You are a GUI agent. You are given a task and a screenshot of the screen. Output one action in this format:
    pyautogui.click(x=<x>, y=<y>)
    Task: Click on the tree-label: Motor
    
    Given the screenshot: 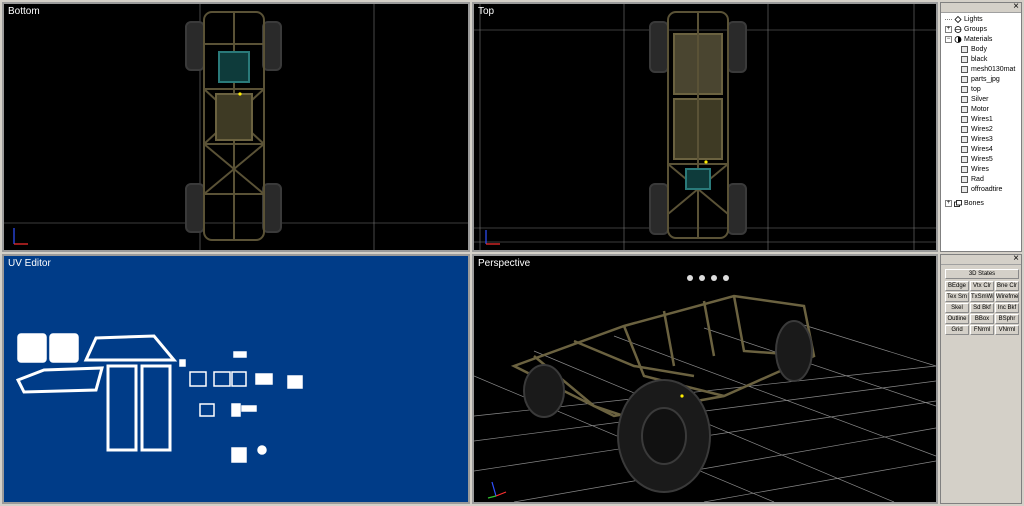 What is the action you would take?
    pyautogui.click(x=980, y=109)
    